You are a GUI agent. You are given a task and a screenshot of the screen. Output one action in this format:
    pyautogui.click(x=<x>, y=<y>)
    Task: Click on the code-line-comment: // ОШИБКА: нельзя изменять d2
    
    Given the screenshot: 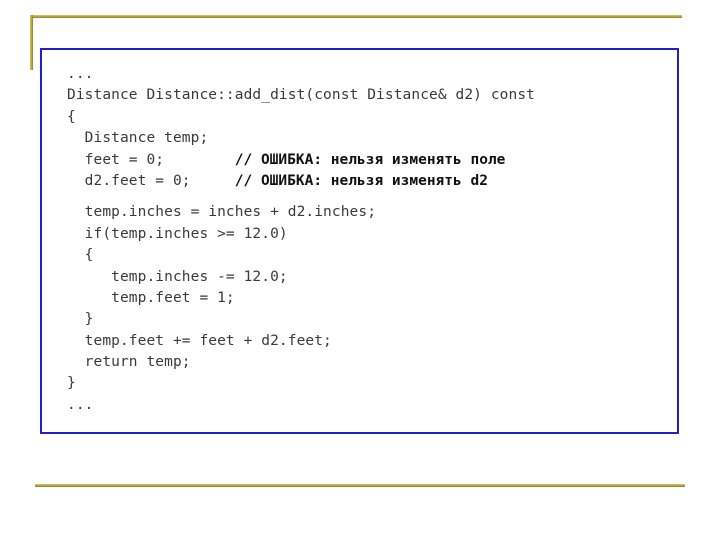 What is the action you would take?
    pyautogui.click(x=361, y=180)
    